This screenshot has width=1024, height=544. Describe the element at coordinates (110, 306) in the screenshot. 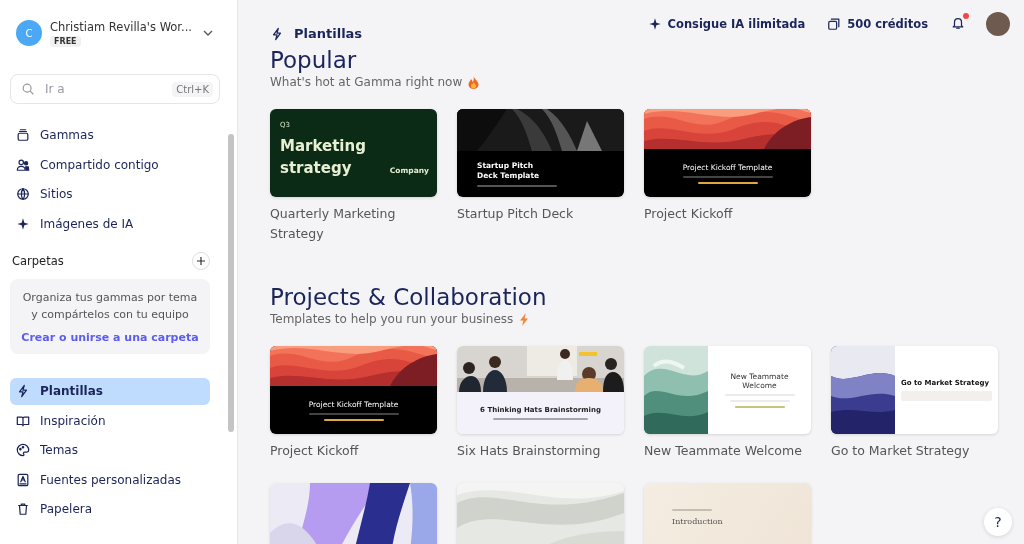

I see `folders-hint: Organiza tus gammas por tema y compártelos con tu equipo` at that location.